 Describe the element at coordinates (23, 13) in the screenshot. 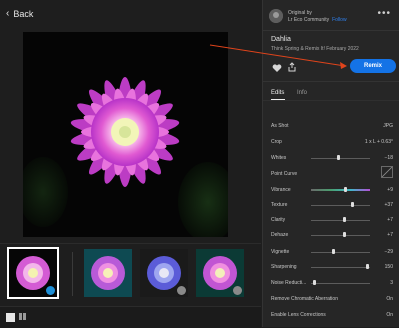

I see `back-label: Back` at that location.